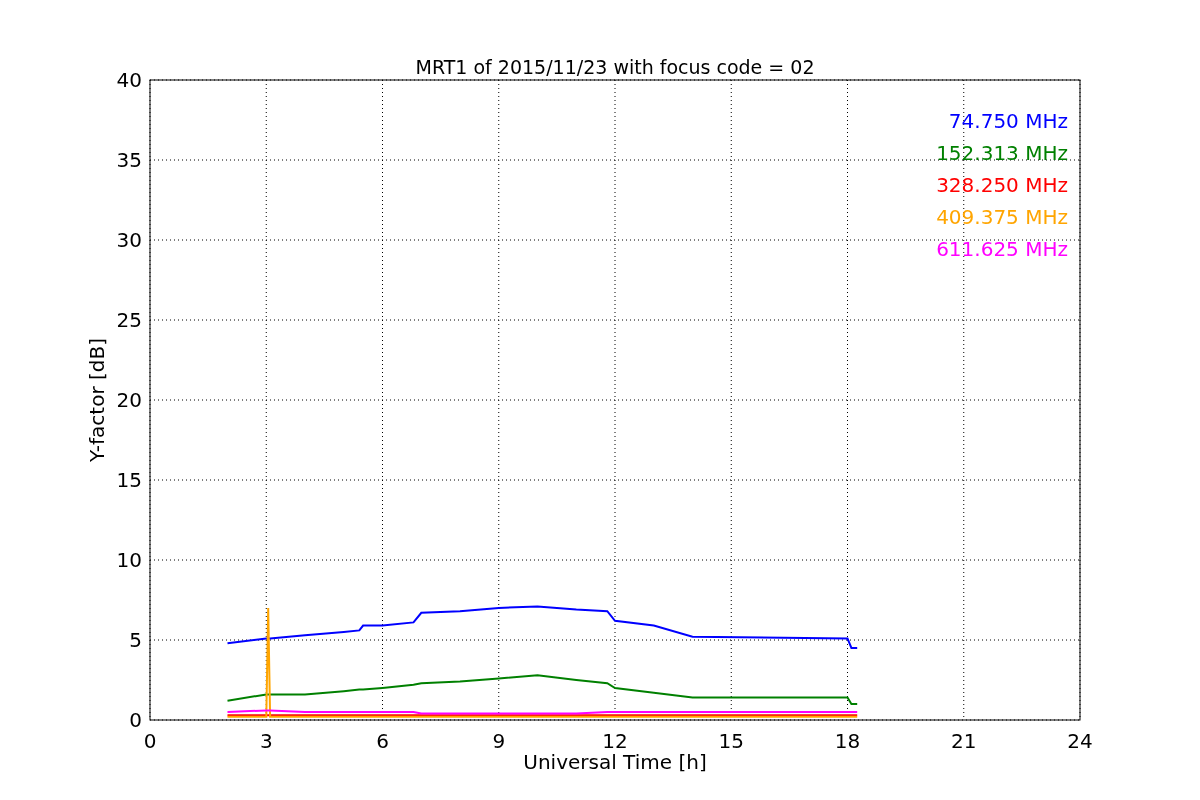  I want to click on x-tick-label: 24, so click(1080, 741).